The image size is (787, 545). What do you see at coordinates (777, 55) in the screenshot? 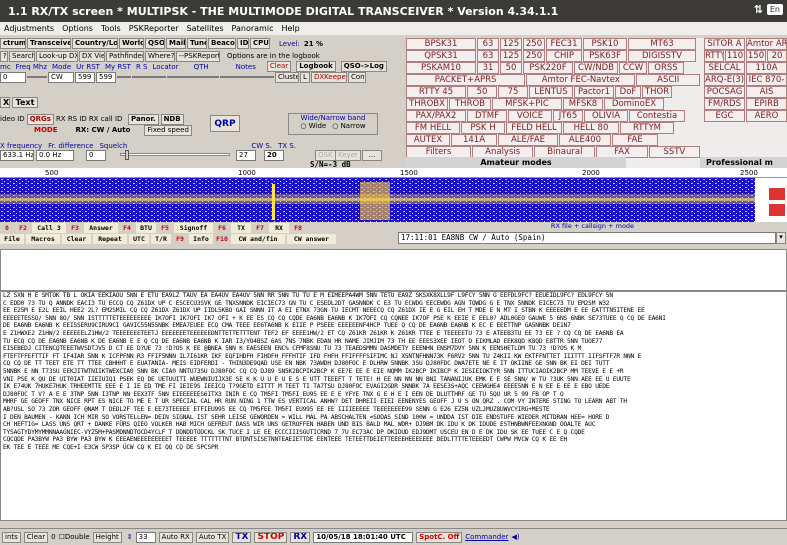
I see `pro-mode-button: 20` at bounding box center [777, 55].